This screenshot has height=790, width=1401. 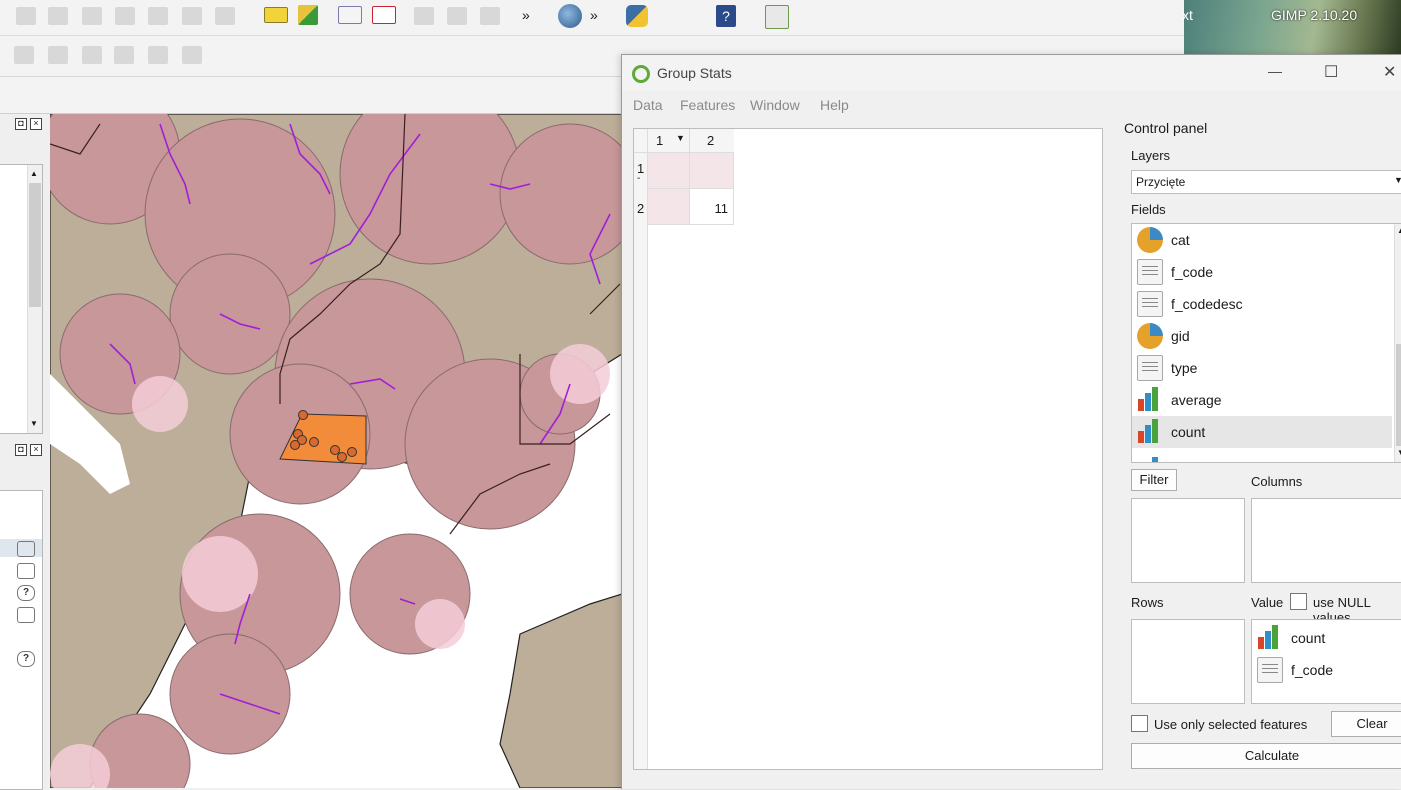 What do you see at coordinates (158, 55) in the screenshot?
I see `align-icon` at bounding box center [158, 55].